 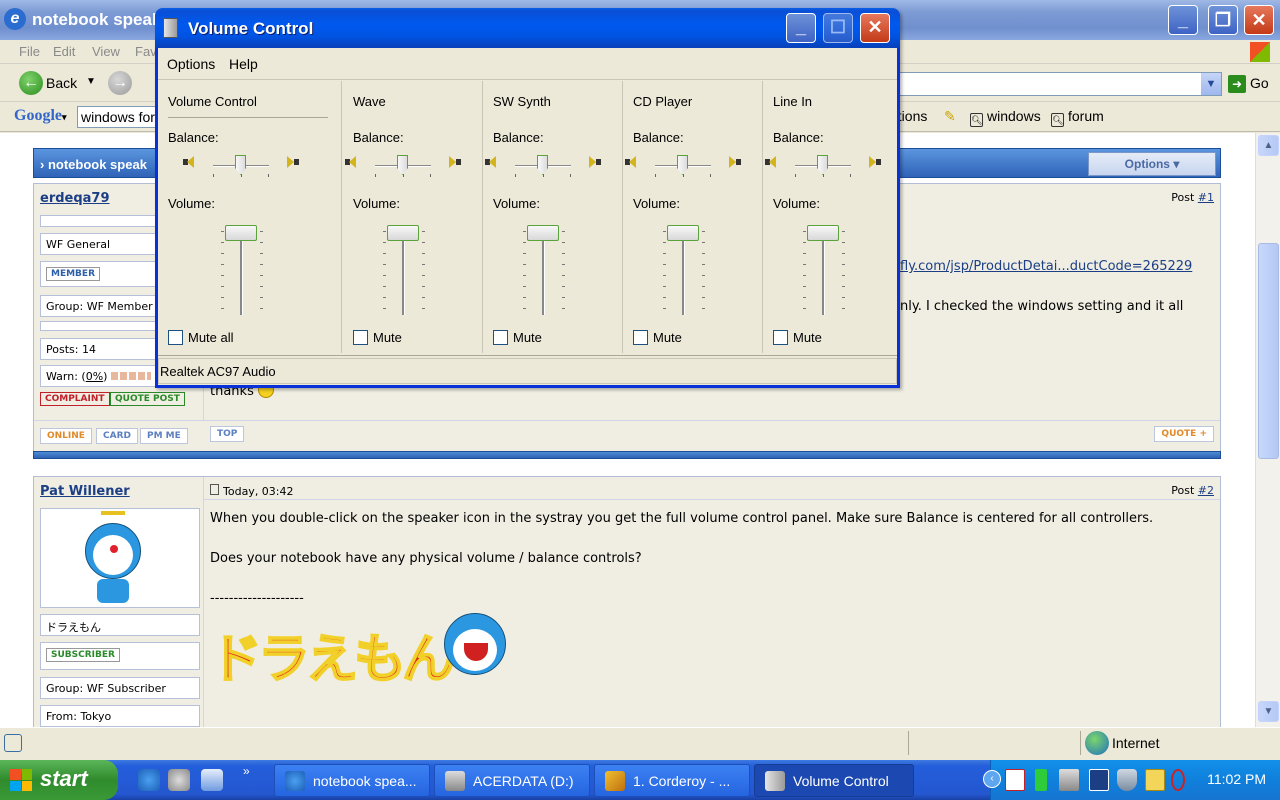 I want to click on vc-close-button: ✕, so click(x=875, y=28).